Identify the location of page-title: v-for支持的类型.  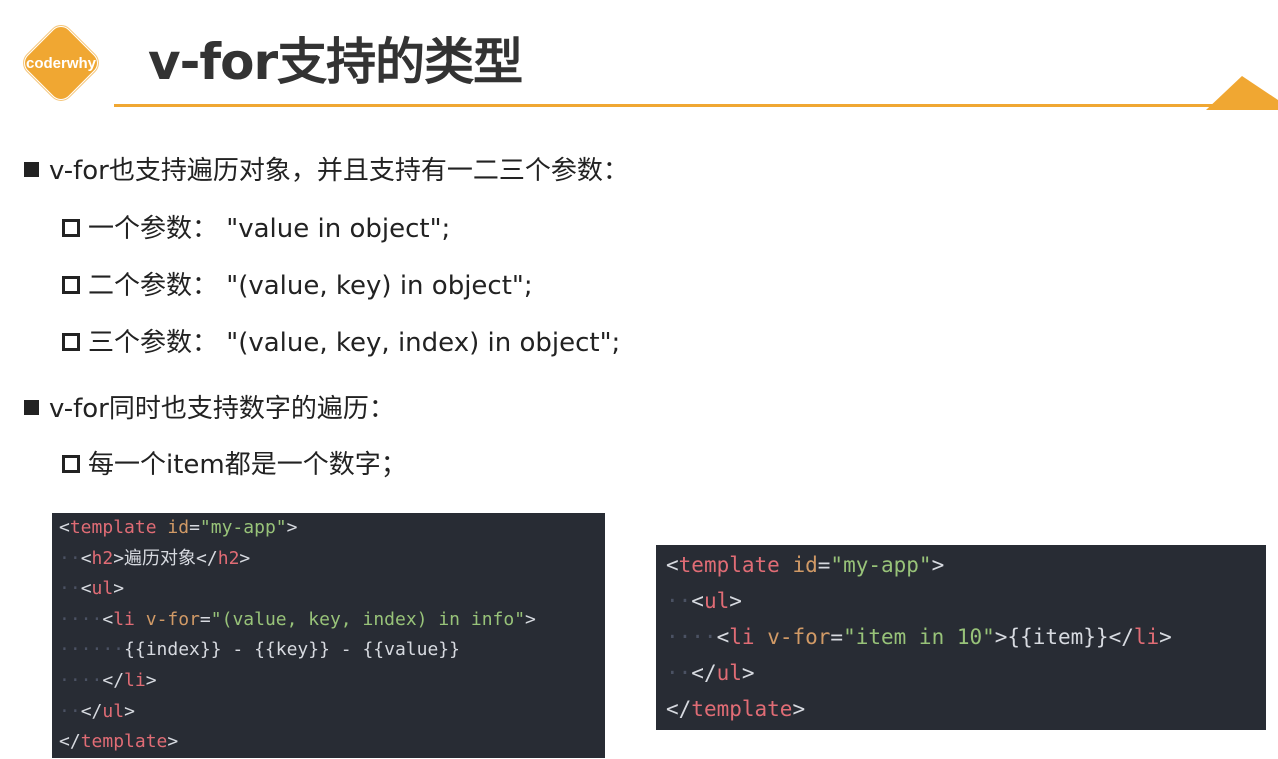
(335, 62).